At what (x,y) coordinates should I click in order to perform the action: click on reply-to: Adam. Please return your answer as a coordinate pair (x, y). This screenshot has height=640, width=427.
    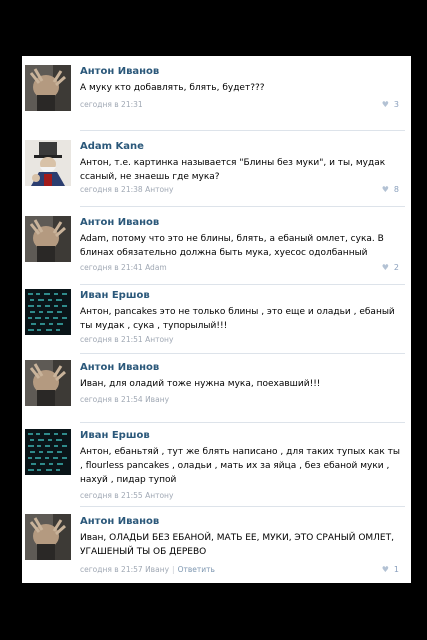
    Looking at the image, I should click on (156, 267).